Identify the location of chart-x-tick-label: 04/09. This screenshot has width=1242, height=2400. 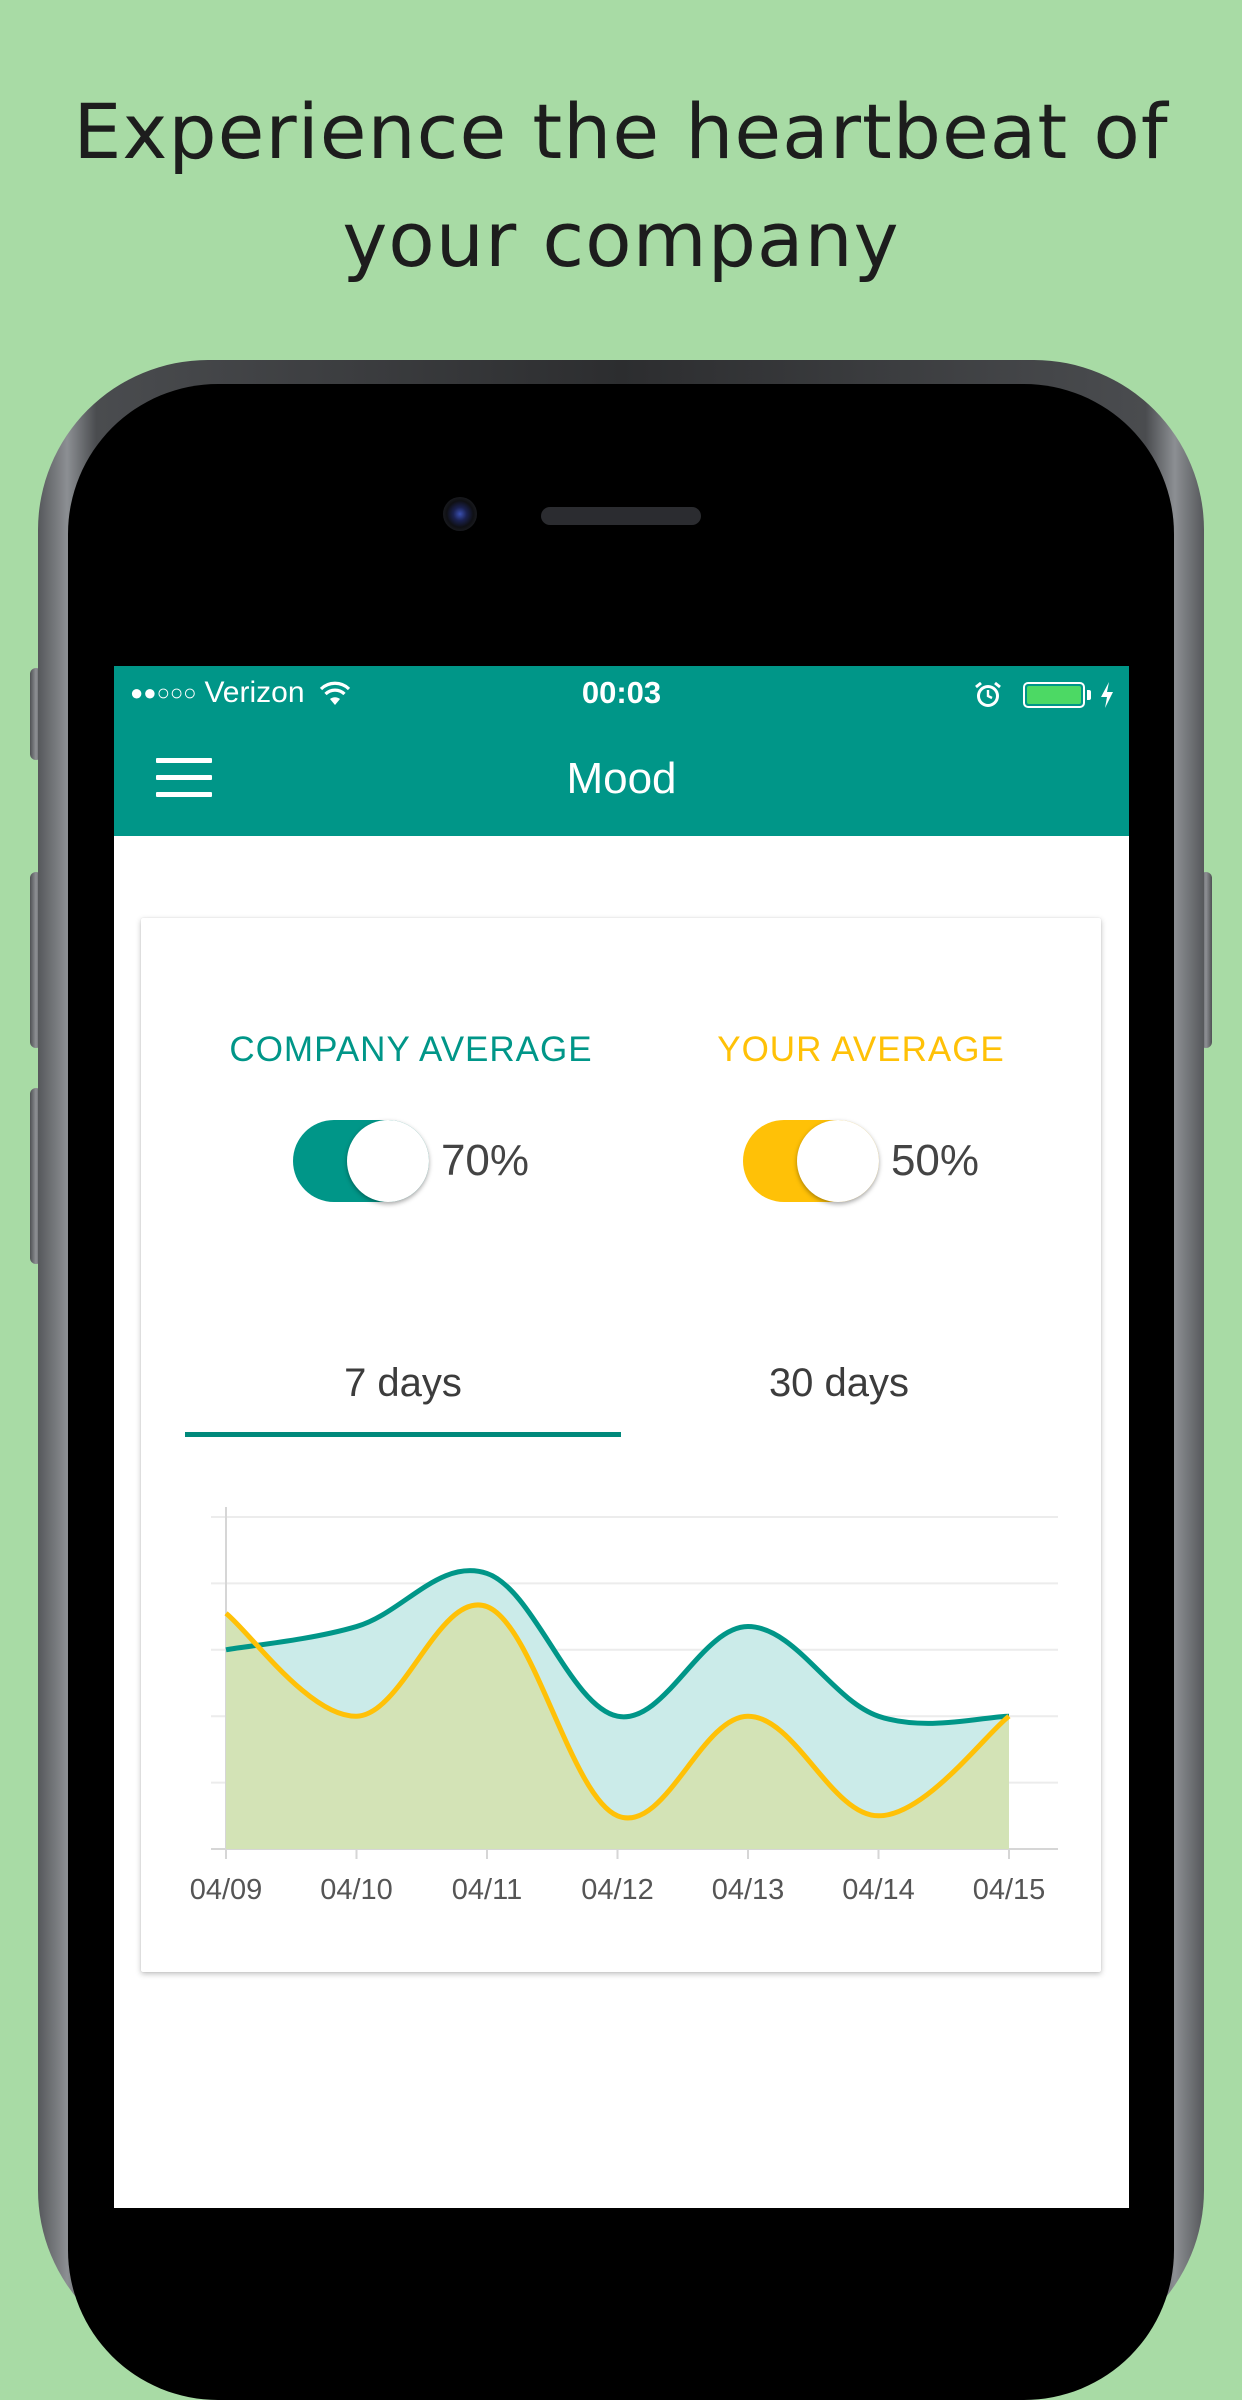
(226, 1890).